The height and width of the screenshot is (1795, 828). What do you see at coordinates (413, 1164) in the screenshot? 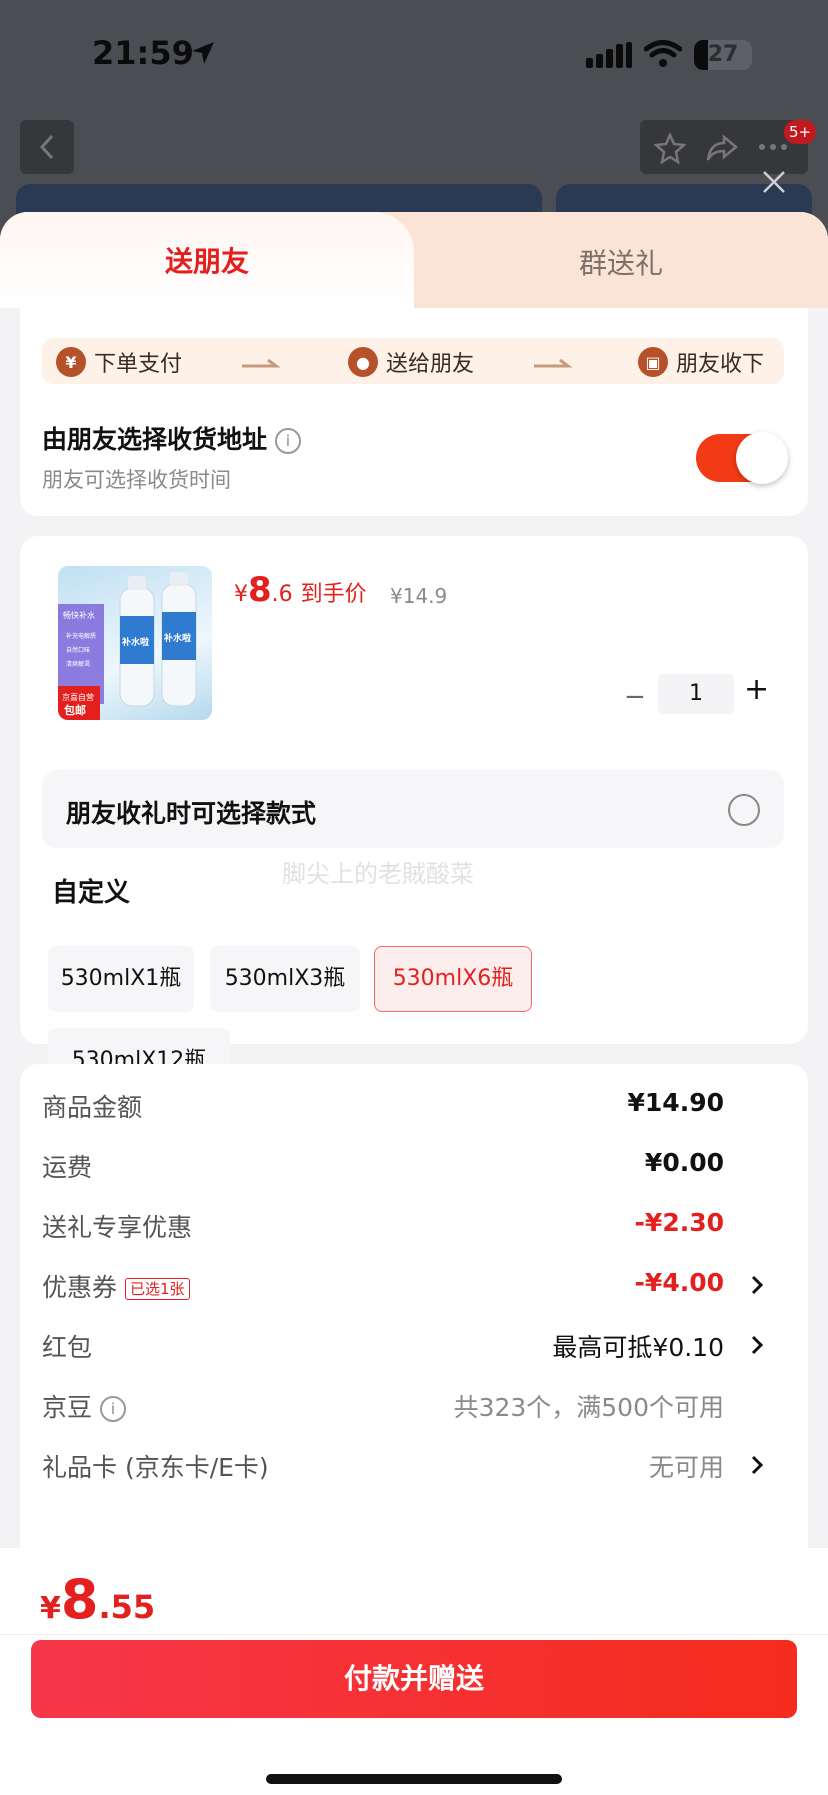
I see `summary-row: 运费 ¥0.00` at bounding box center [413, 1164].